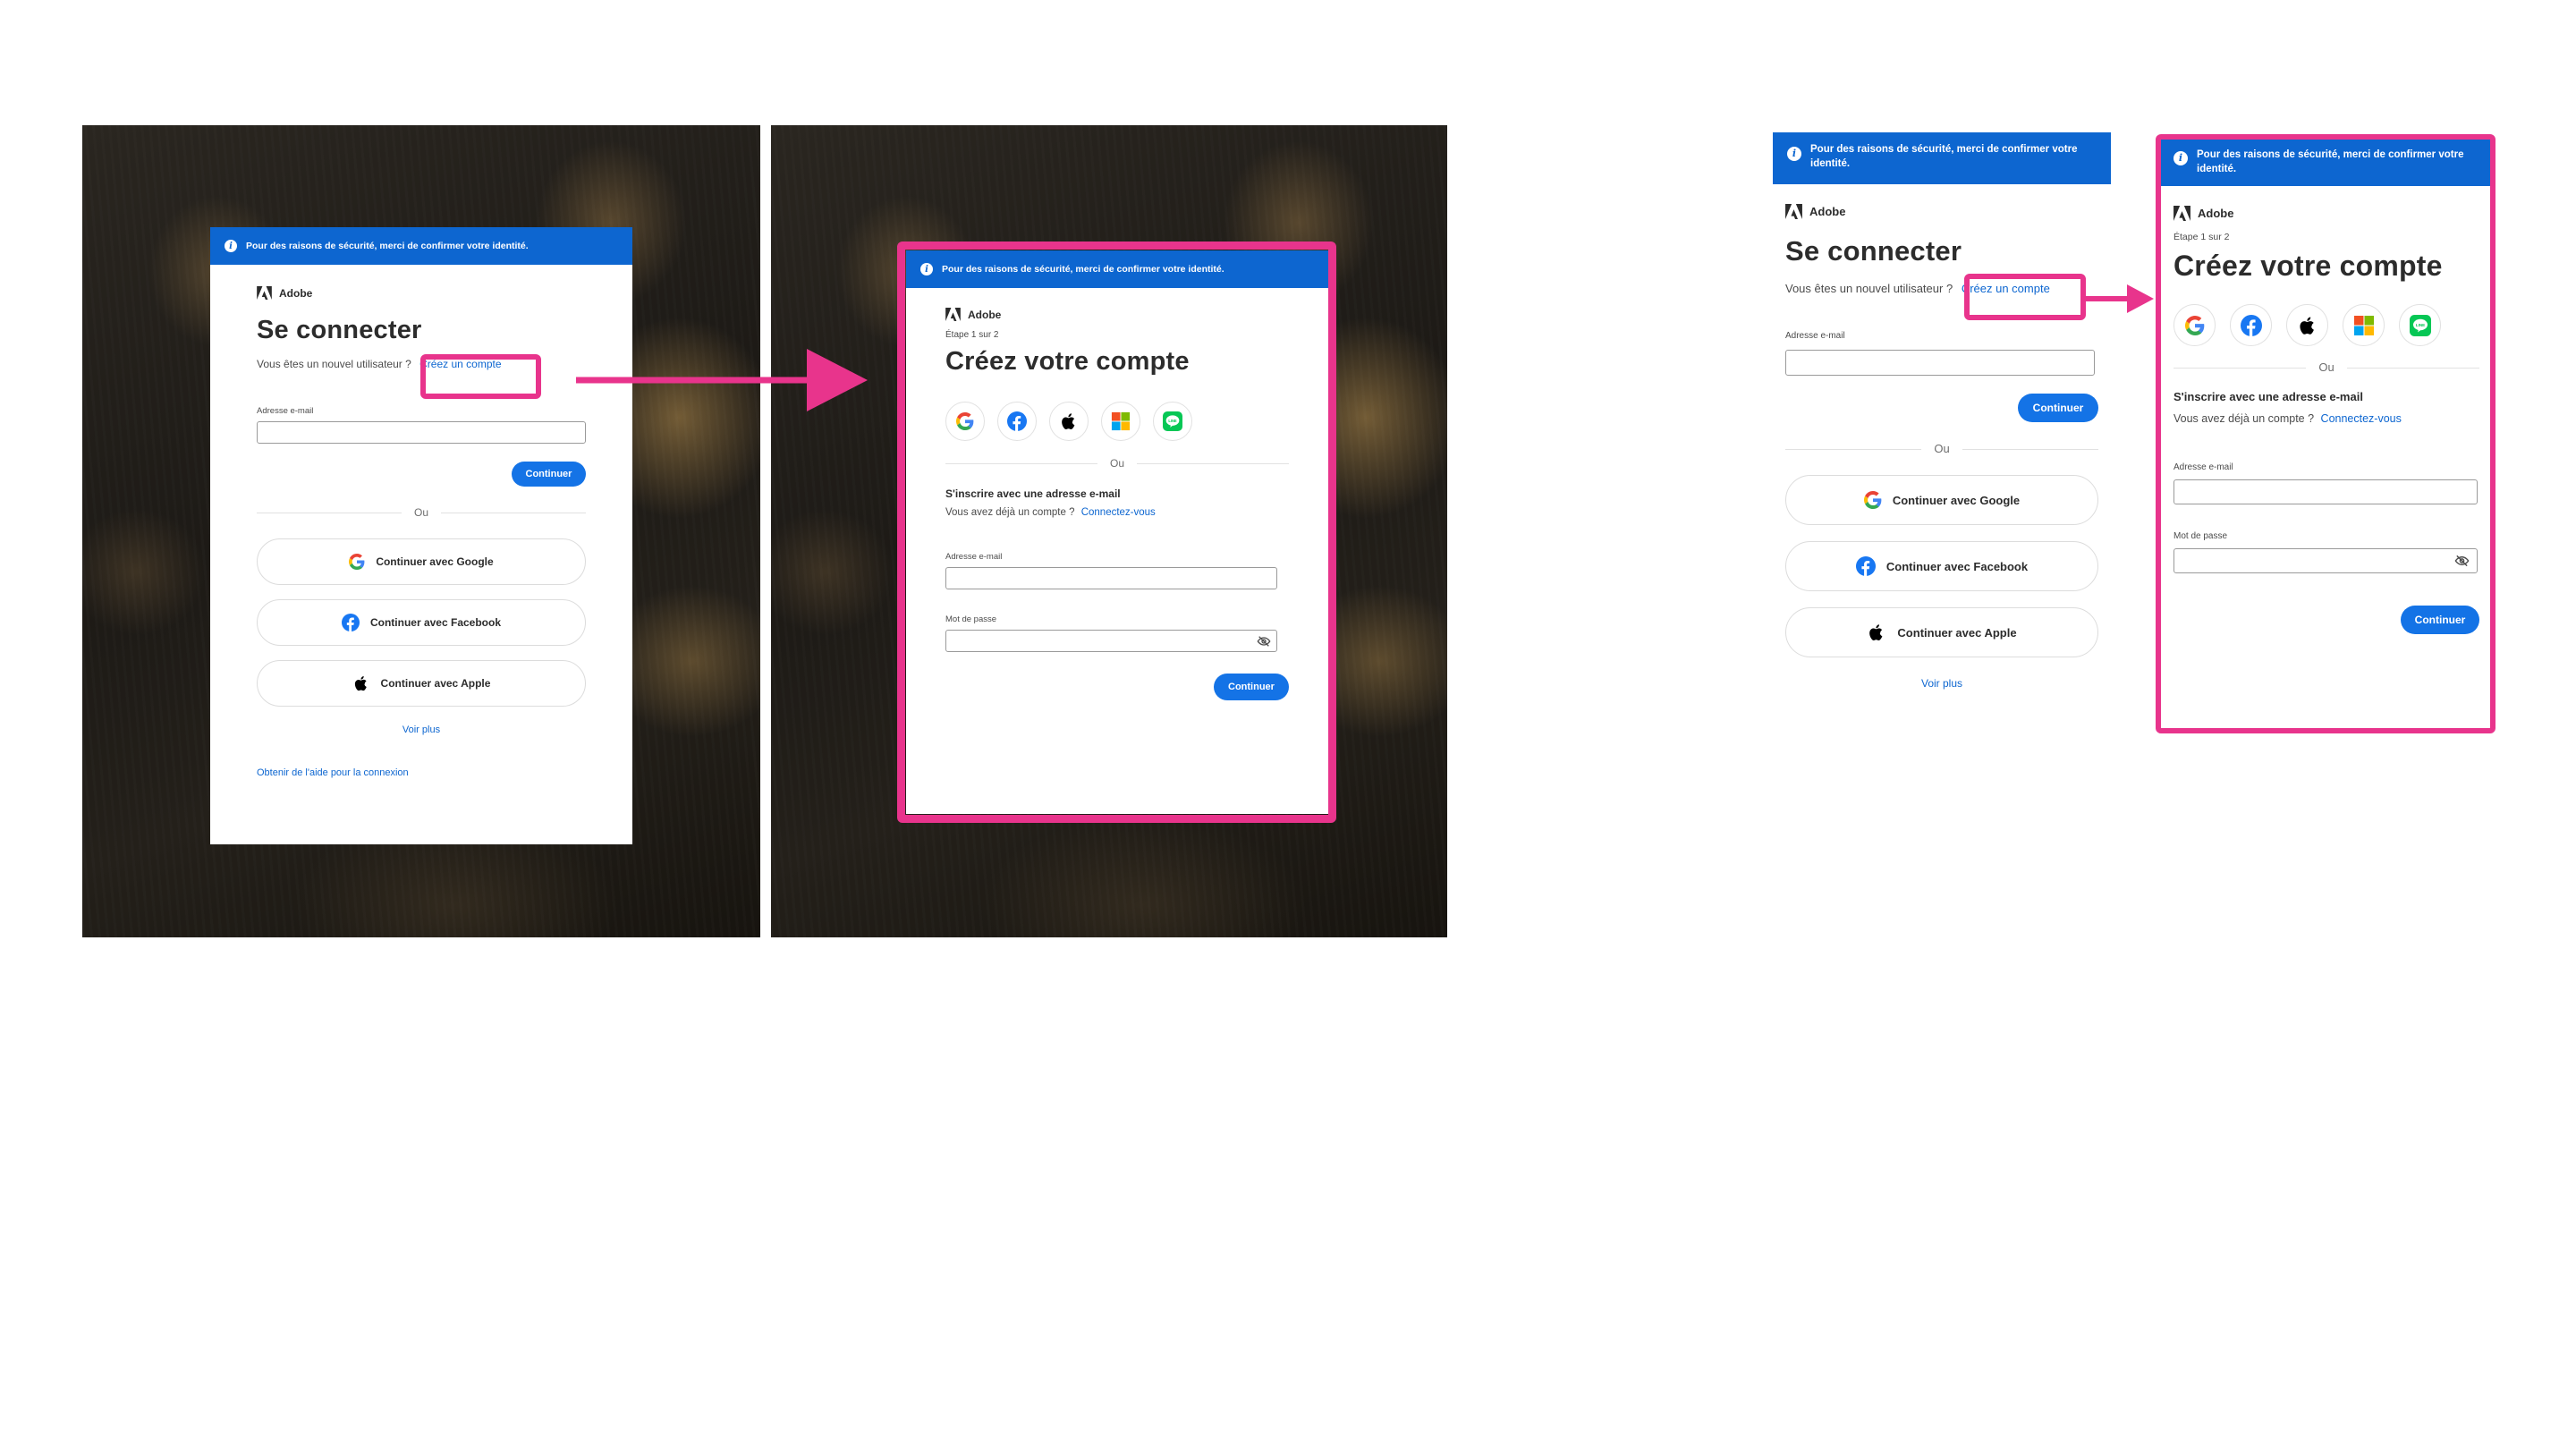 The width and height of the screenshot is (2576, 1449). I want to click on highlight-signup-desktop, so click(1116, 532).